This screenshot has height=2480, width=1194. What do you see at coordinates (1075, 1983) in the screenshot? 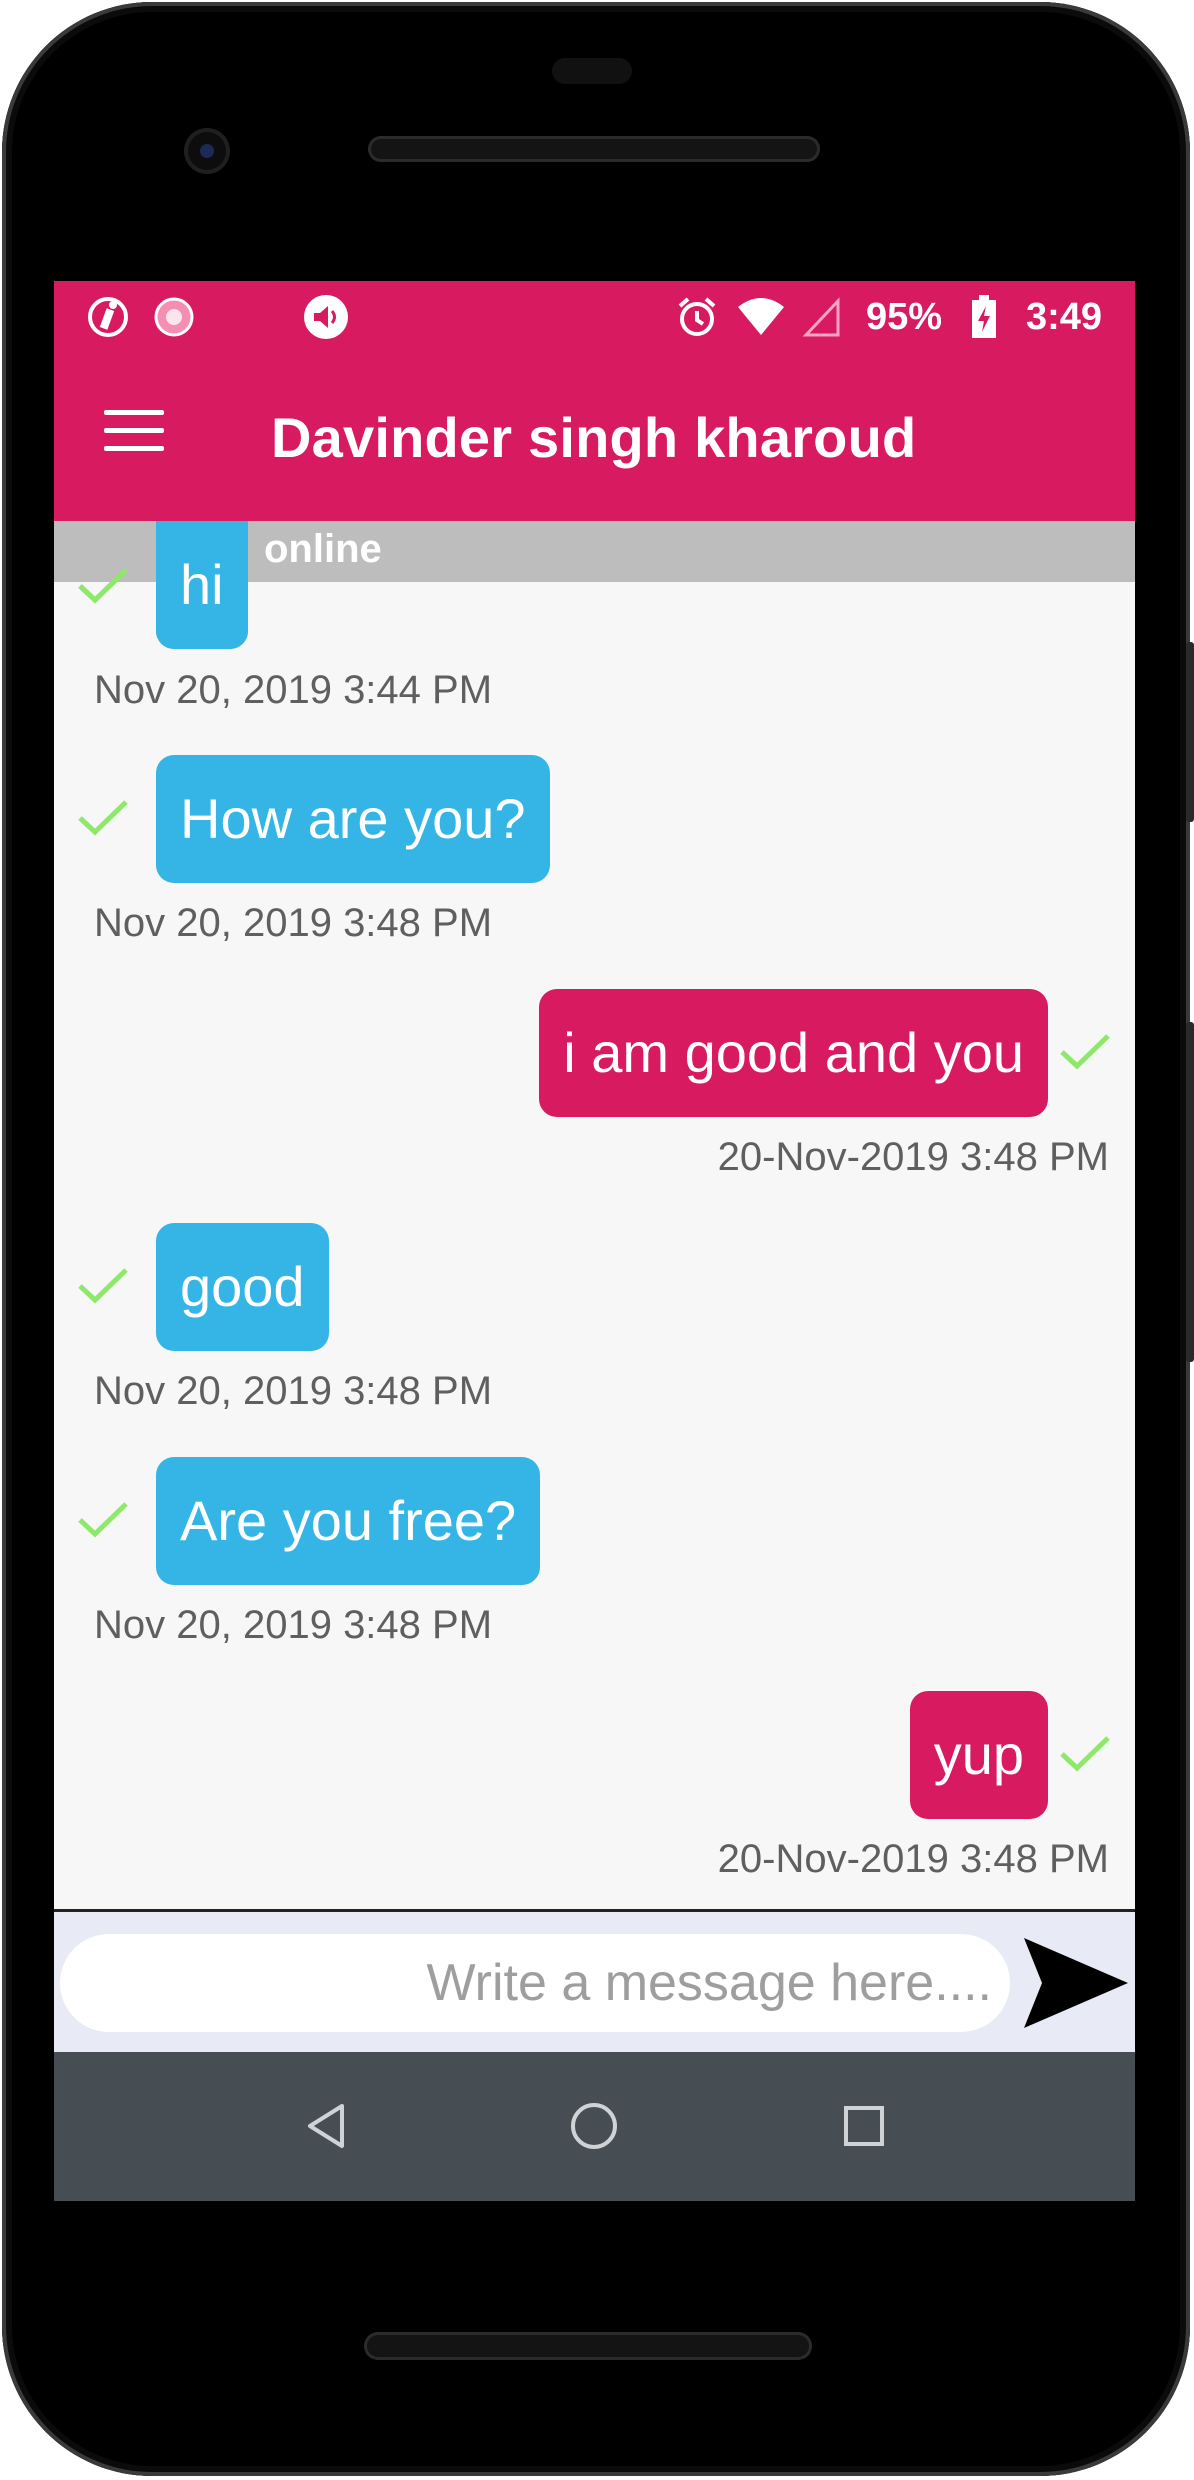
I see `send-arrow-icon` at bounding box center [1075, 1983].